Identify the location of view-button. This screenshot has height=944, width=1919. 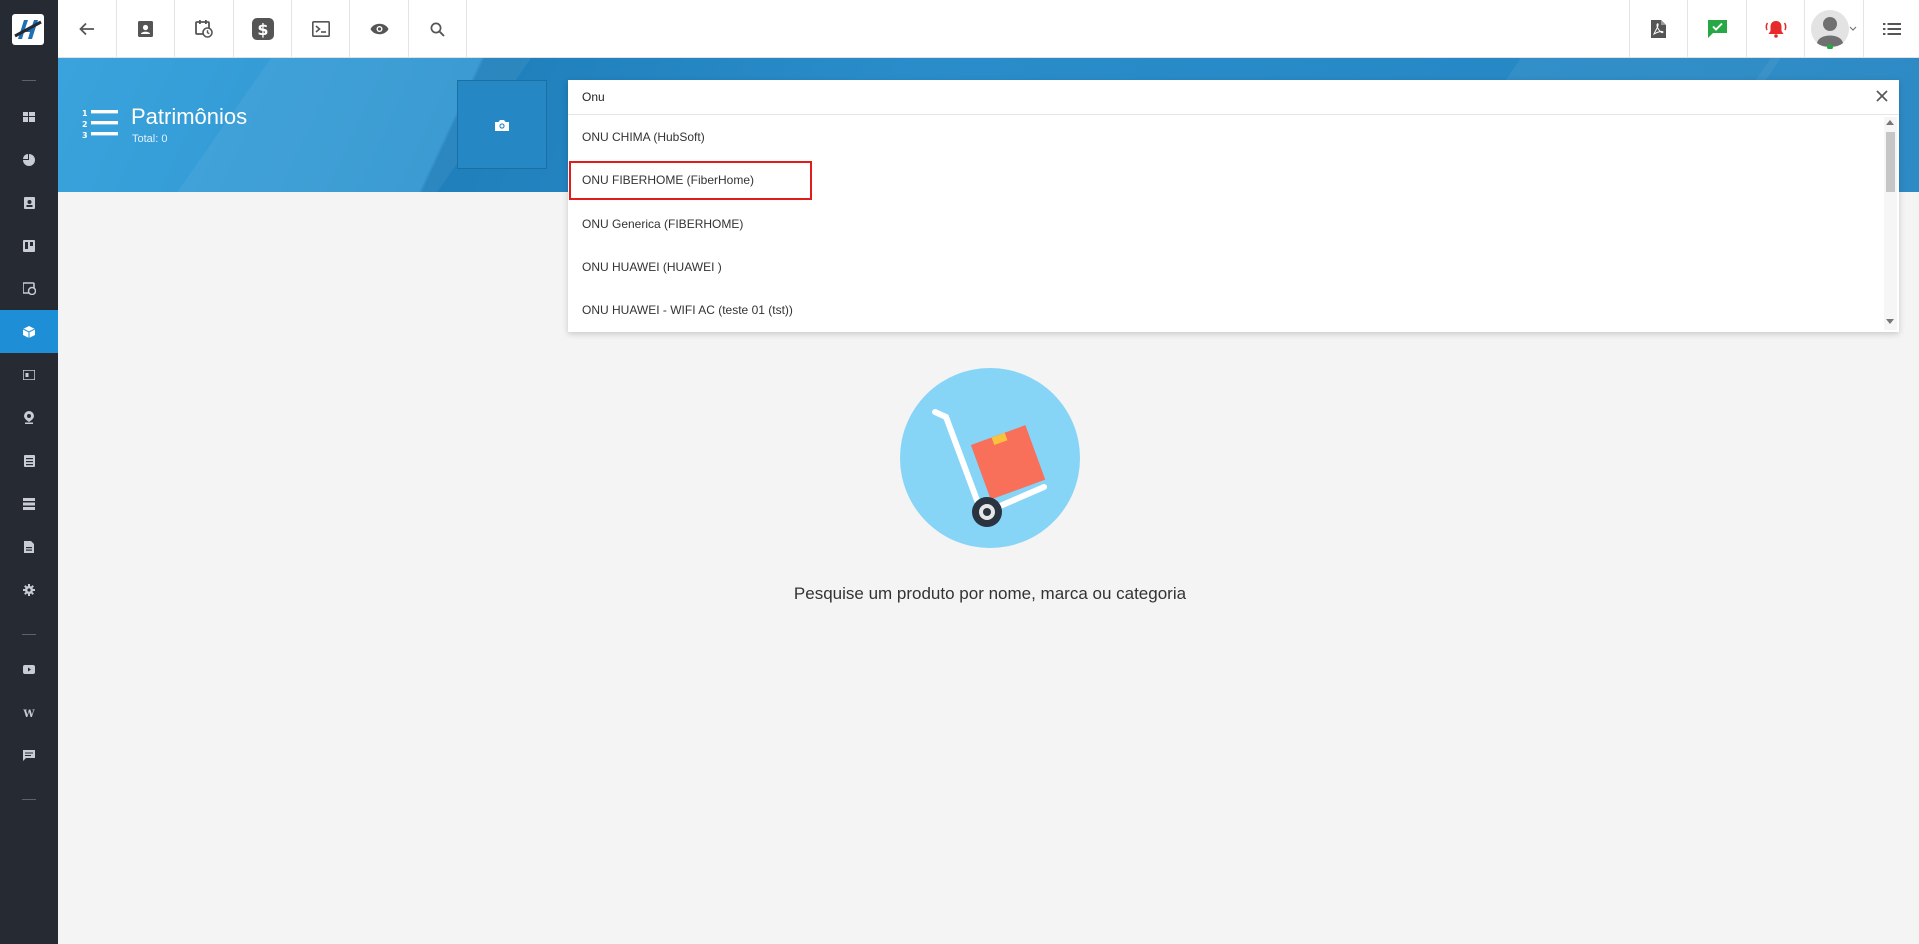
(379, 29).